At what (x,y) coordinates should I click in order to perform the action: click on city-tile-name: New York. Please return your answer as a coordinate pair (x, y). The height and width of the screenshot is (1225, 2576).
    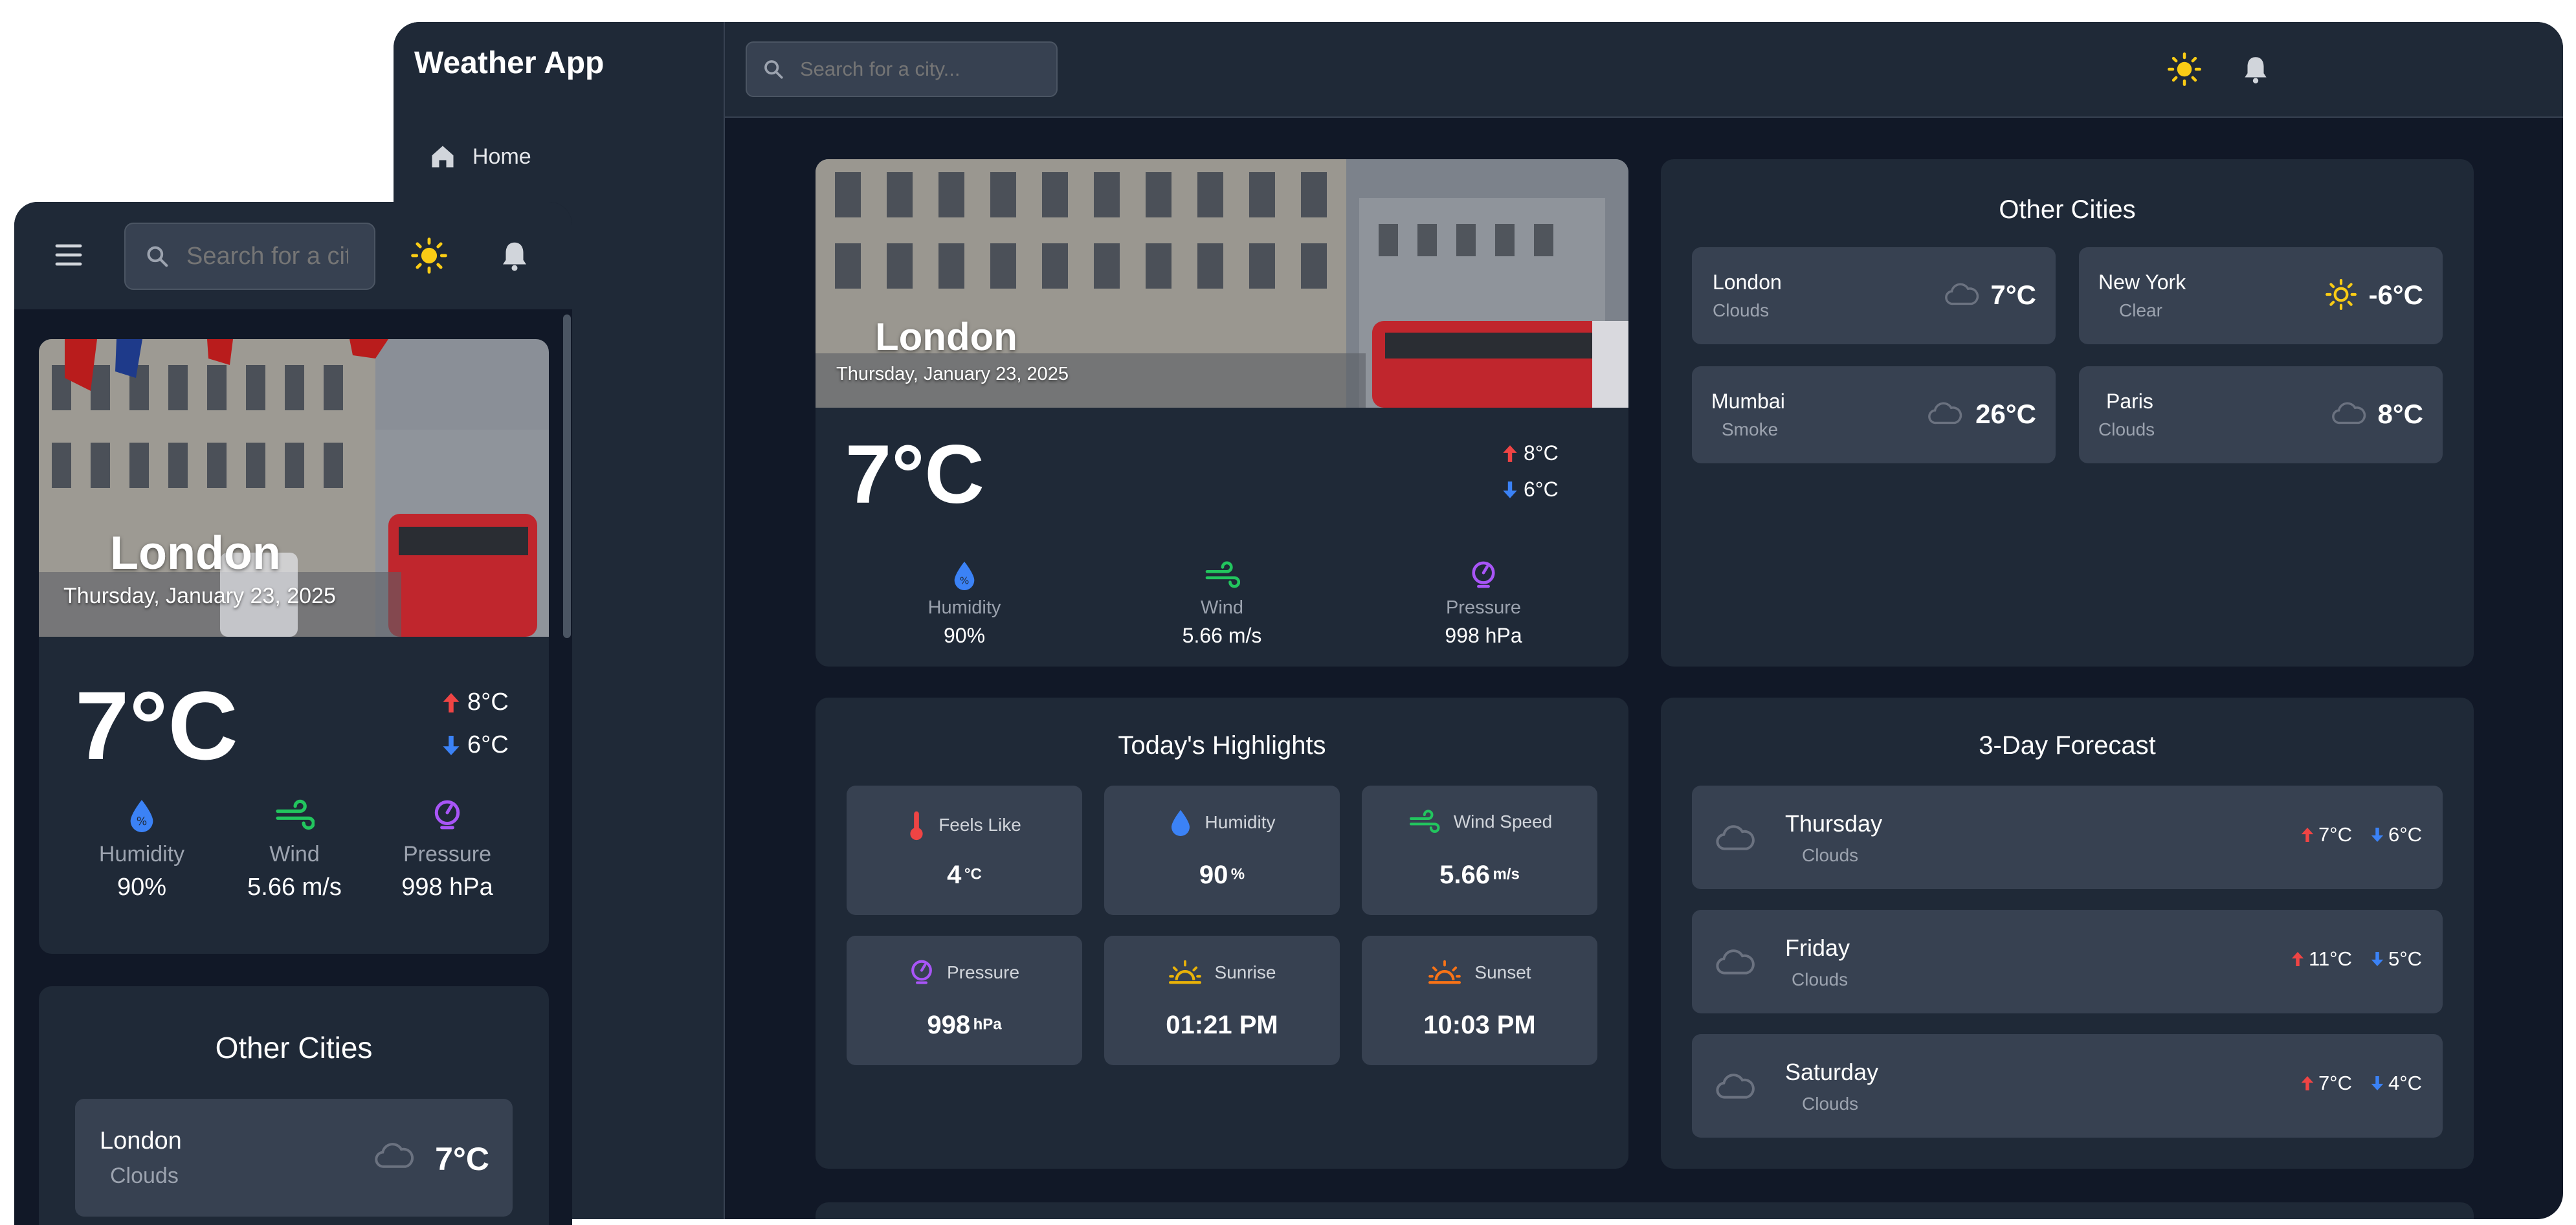
    Looking at the image, I should click on (2142, 282).